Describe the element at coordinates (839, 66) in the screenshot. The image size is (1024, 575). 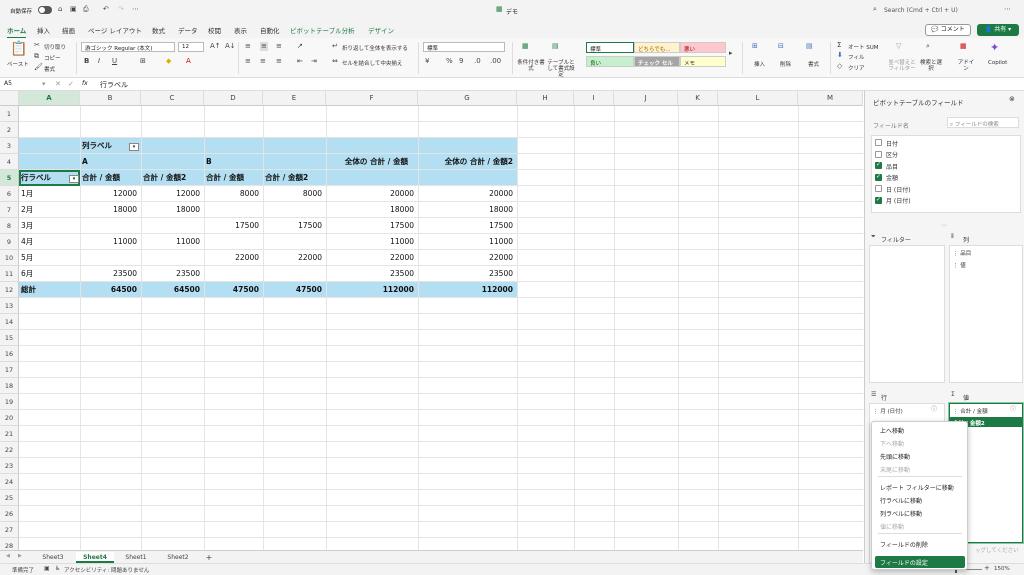
I see `clear-icon: ◇` at that location.